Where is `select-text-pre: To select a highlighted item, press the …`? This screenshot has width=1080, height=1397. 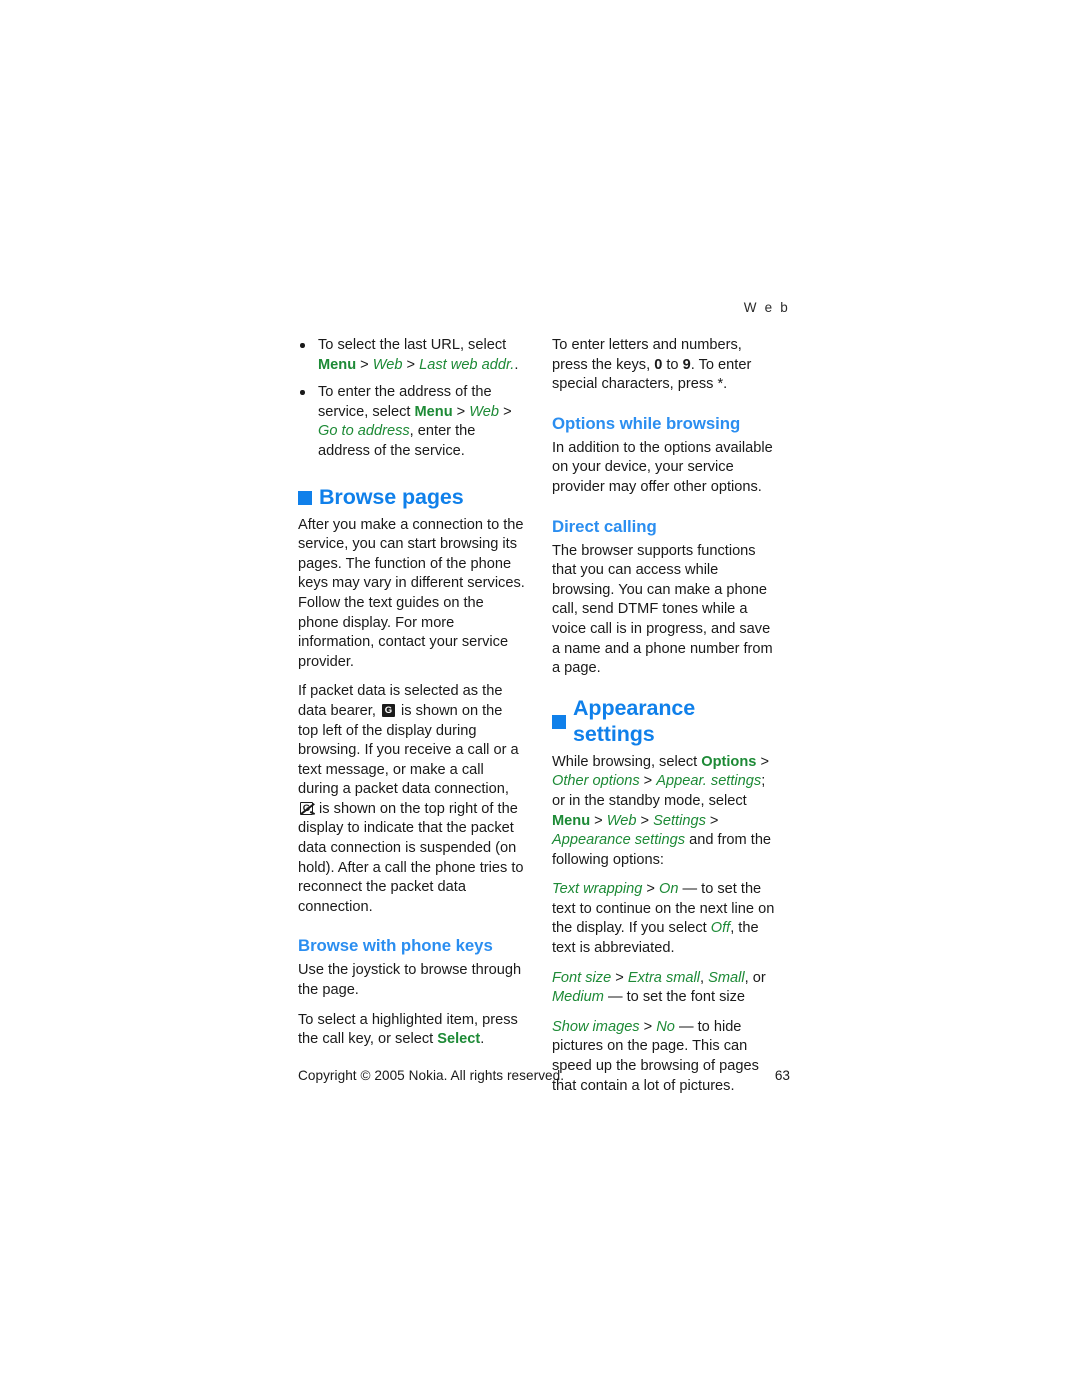 select-text-pre: To select a highlighted item, press the … is located at coordinates (408, 1029).